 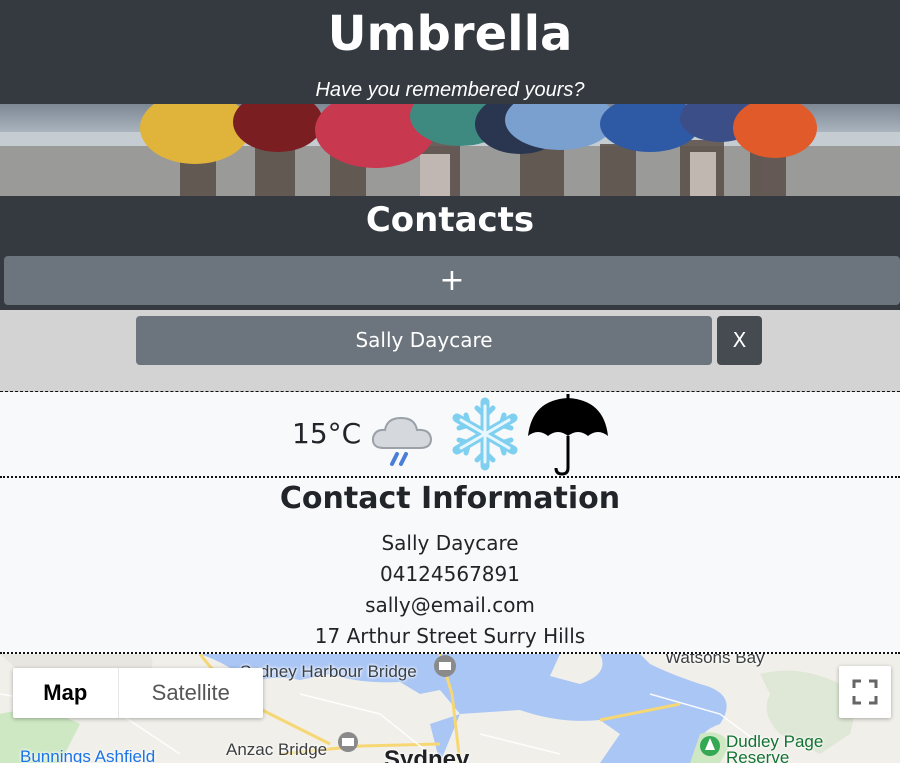 What do you see at coordinates (66, 693) in the screenshot?
I see `map-tab-map: Map` at bounding box center [66, 693].